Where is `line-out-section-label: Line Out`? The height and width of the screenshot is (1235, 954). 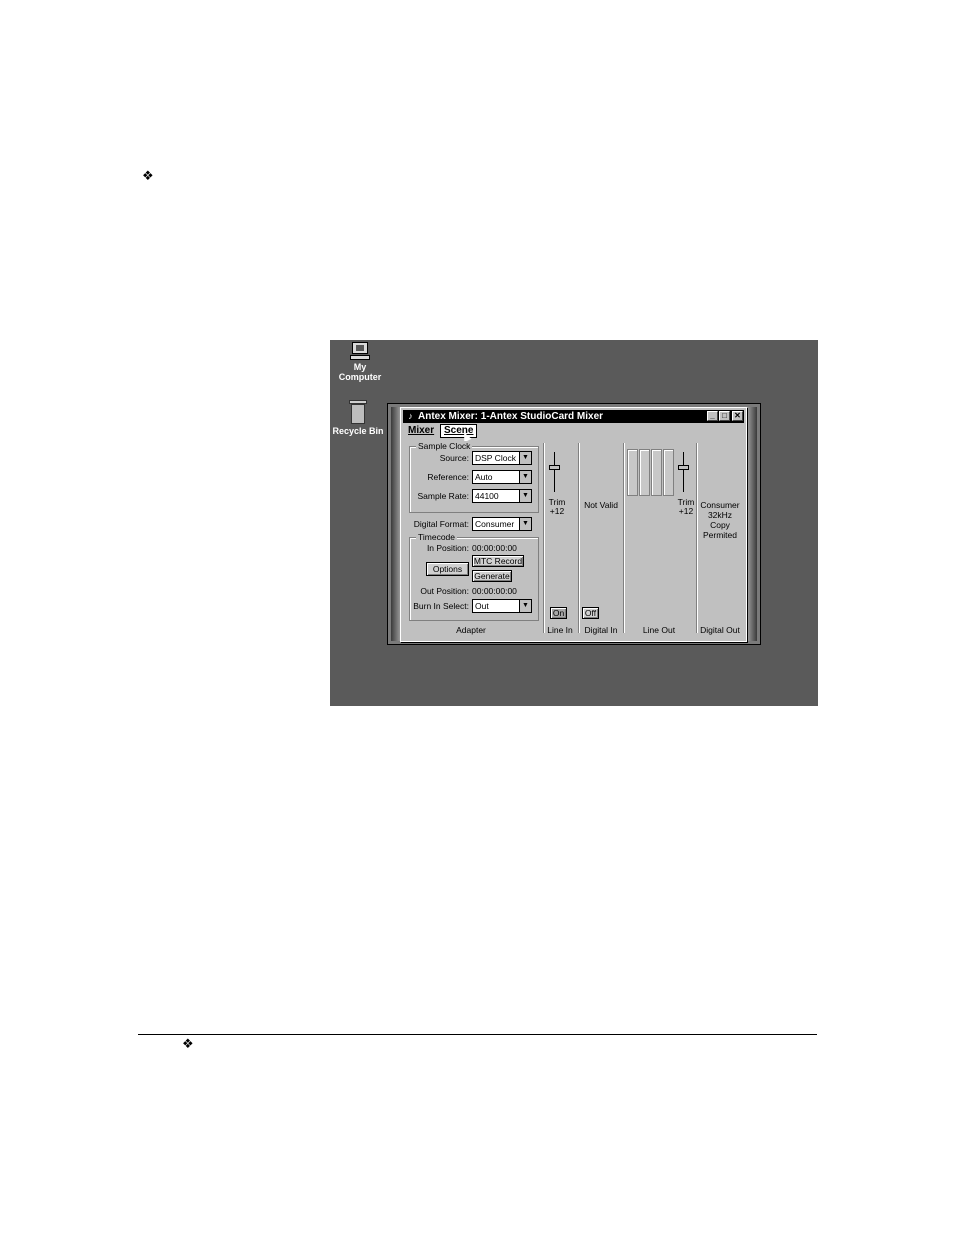 line-out-section-label: Line Out is located at coordinates (659, 630).